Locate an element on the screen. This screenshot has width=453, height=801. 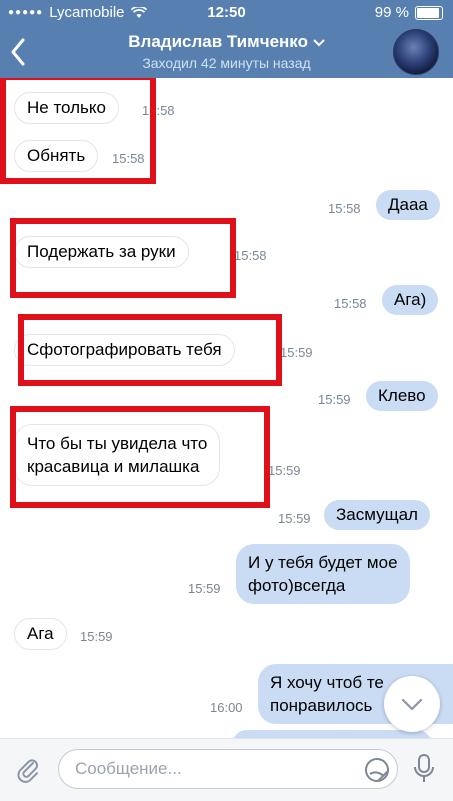
outgoing-message: Клево is located at coordinates (402, 396).